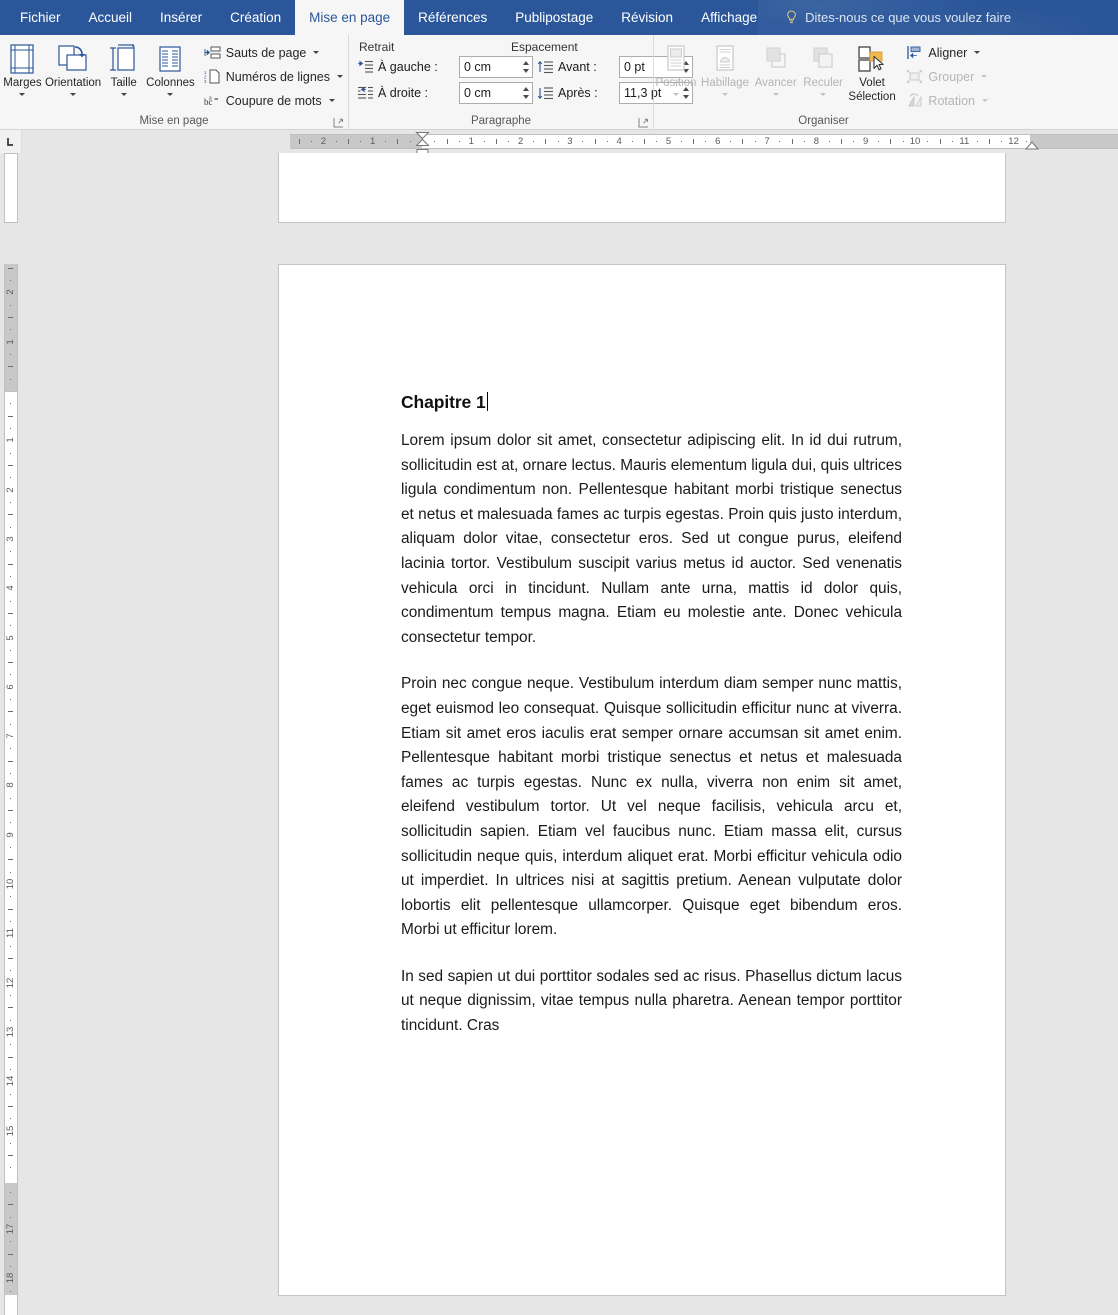 Image resolution: width=1118 pixels, height=1315 pixels. What do you see at coordinates (526, 93) in the screenshot?
I see `retrait-droite-arrows` at bounding box center [526, 93].